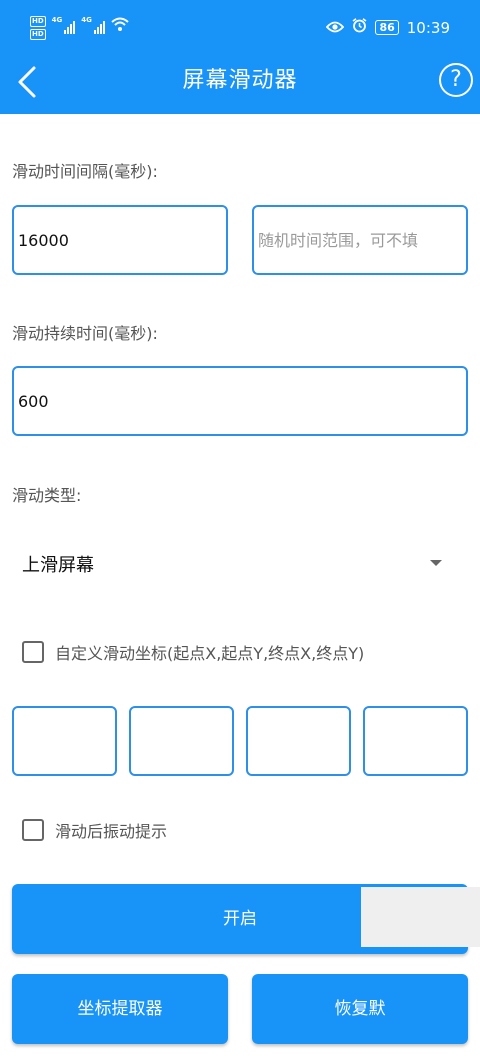 The width and height of the screenshot is (480, 1061). I want to click on network-label-2: 4G, so click(86, 20).